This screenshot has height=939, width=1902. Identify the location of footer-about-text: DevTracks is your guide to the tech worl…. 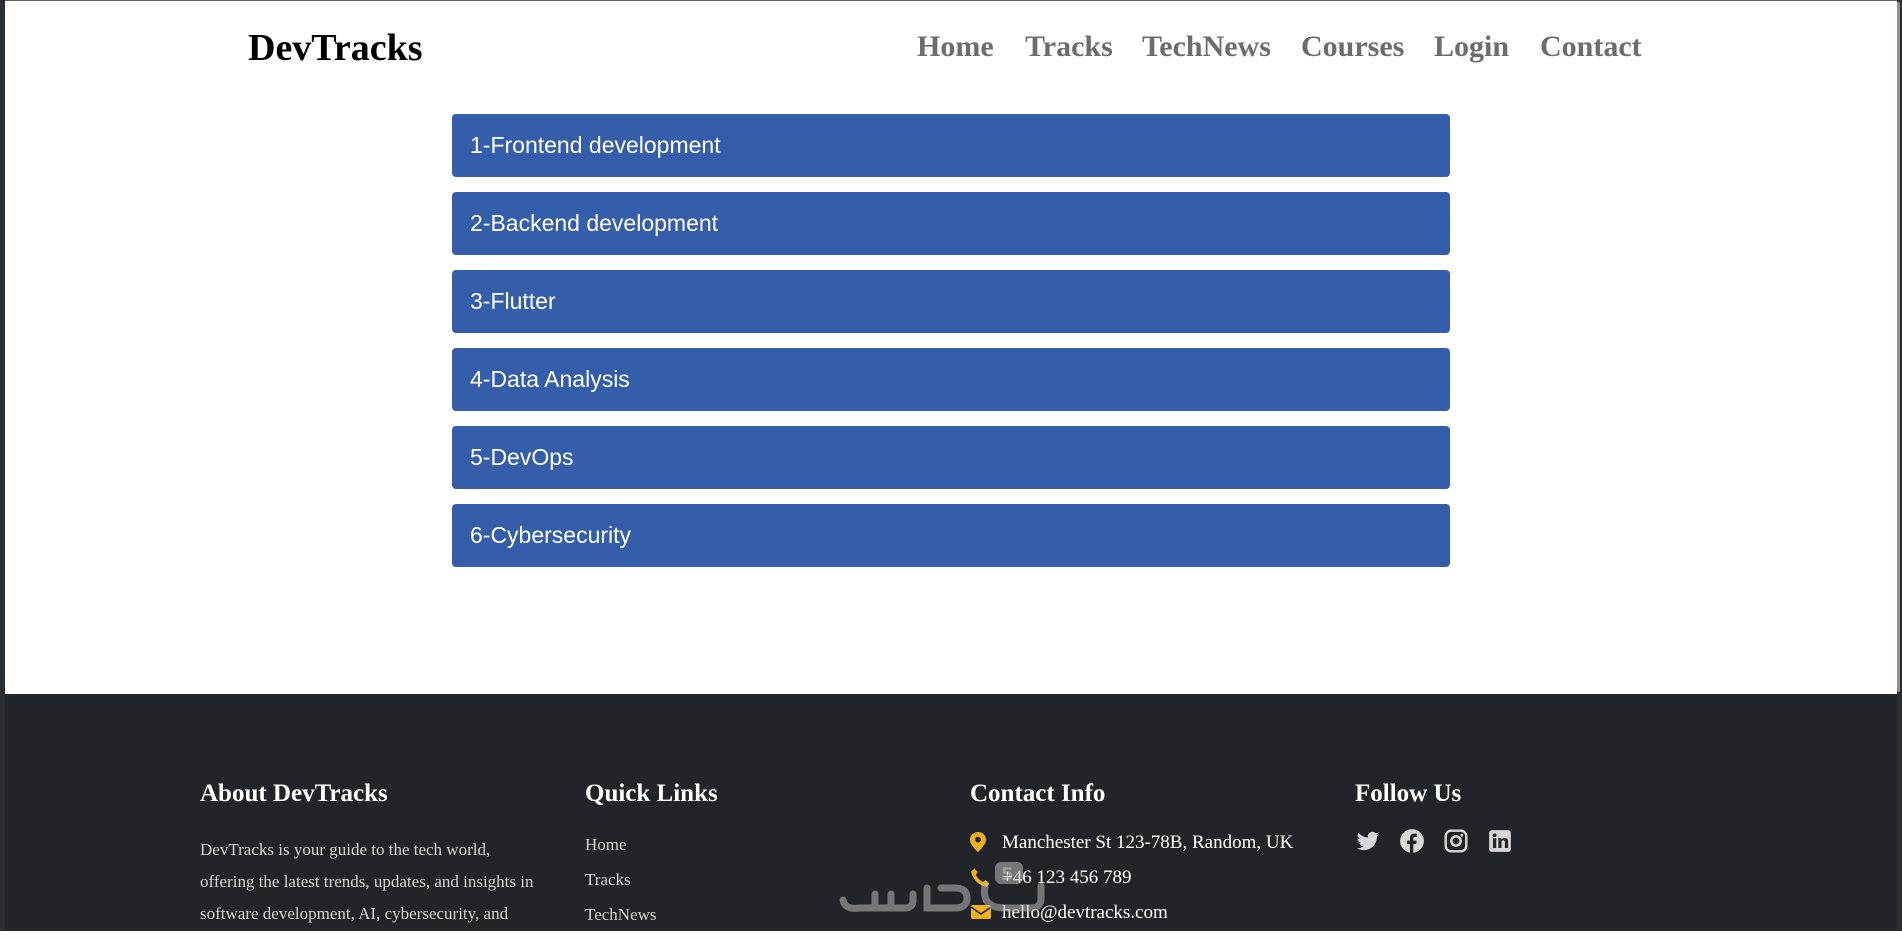
(380, 882).